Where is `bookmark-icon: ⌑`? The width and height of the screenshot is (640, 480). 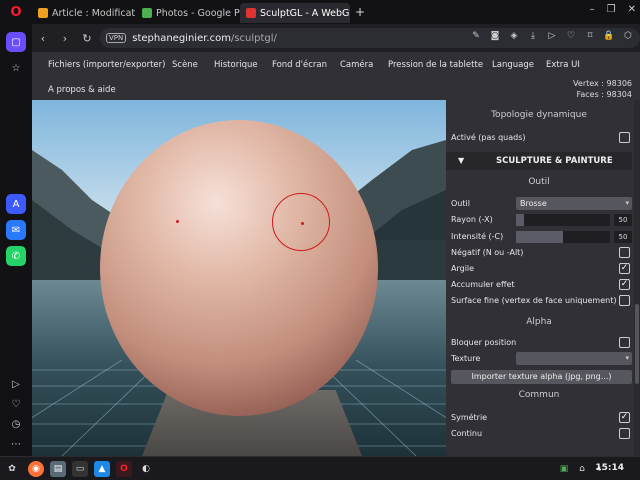
bookmark-icon: ⌑ is located at coordinates (590, 36).